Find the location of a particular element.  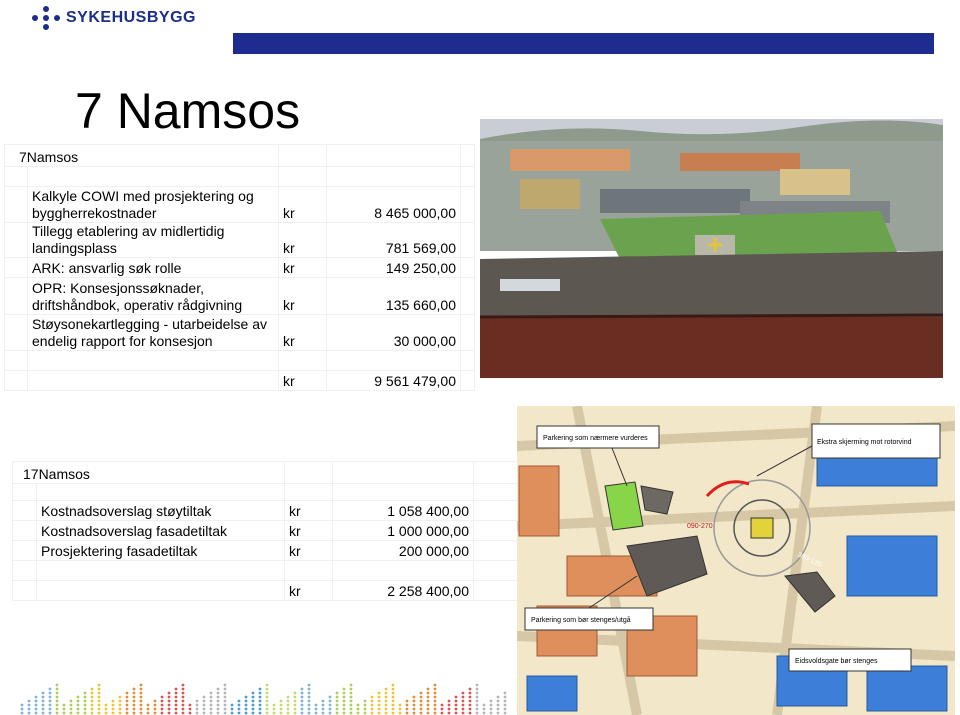

logo-dots-icon is located at coordinates (46, 18).